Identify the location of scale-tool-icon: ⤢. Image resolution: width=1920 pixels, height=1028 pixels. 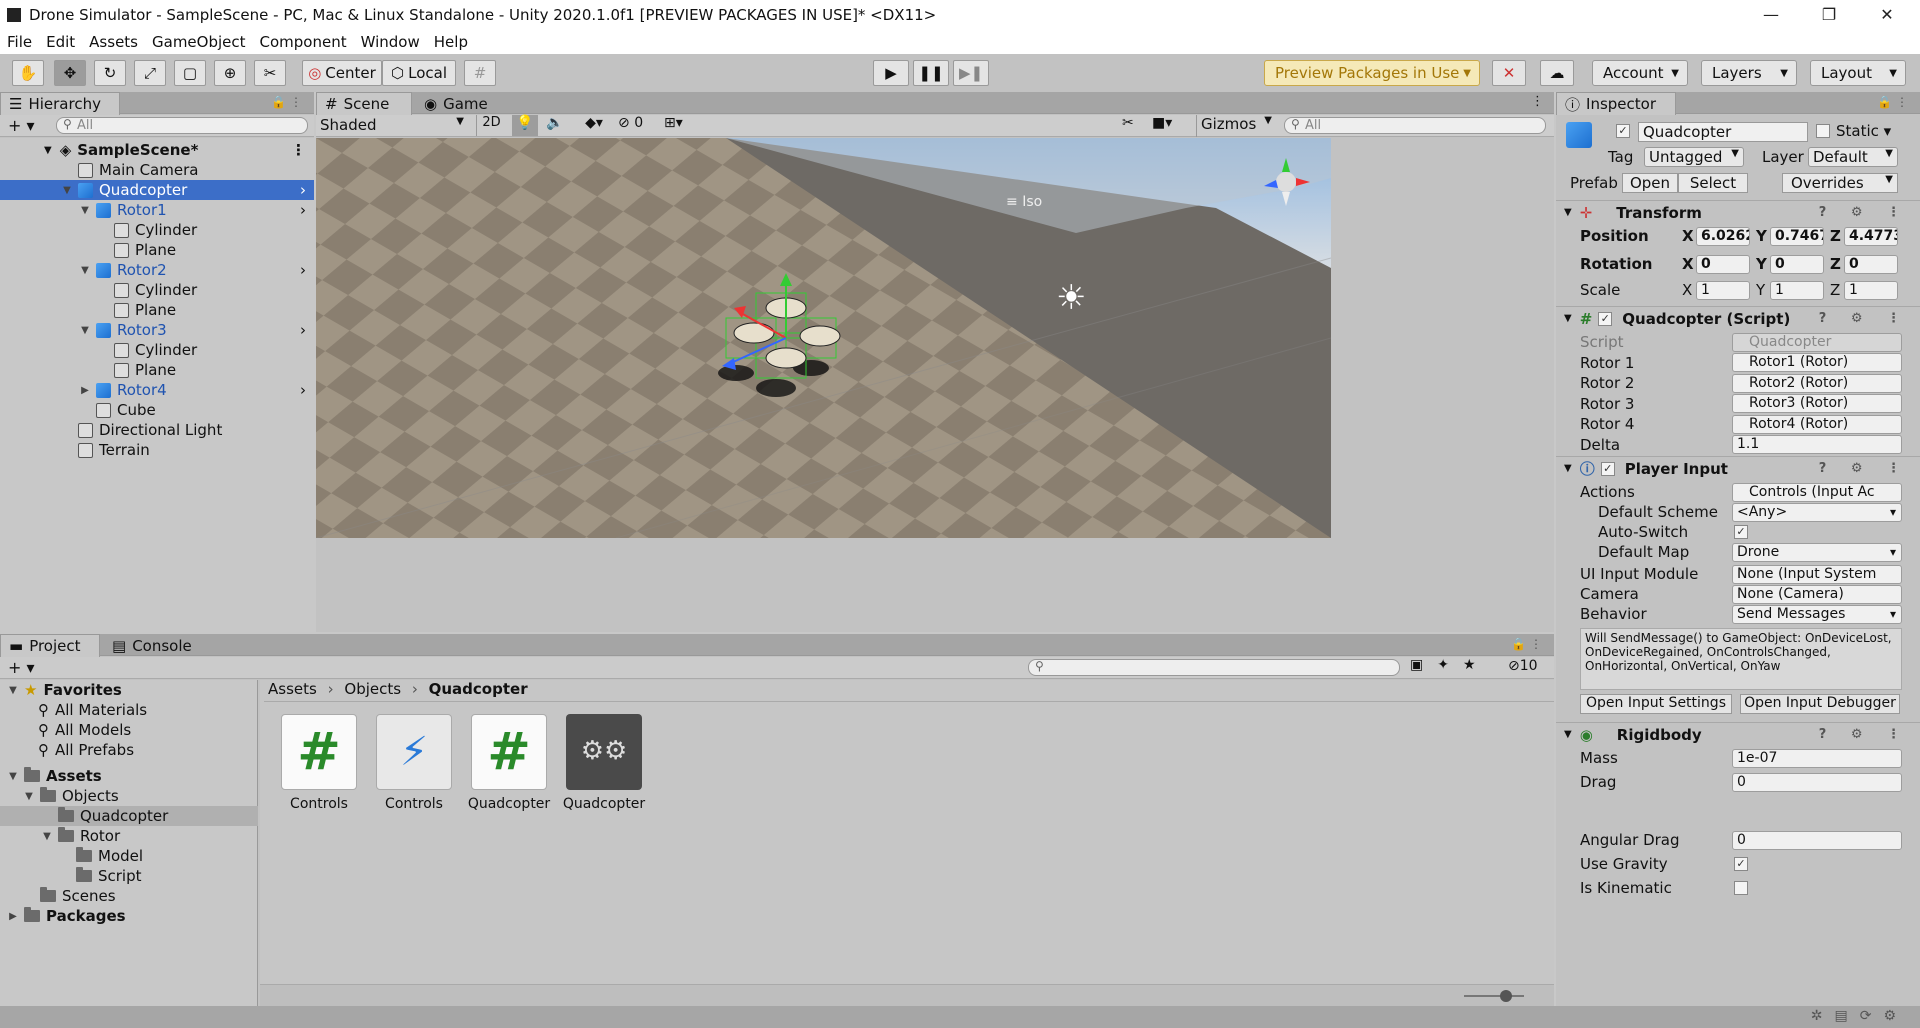
(150, 73).